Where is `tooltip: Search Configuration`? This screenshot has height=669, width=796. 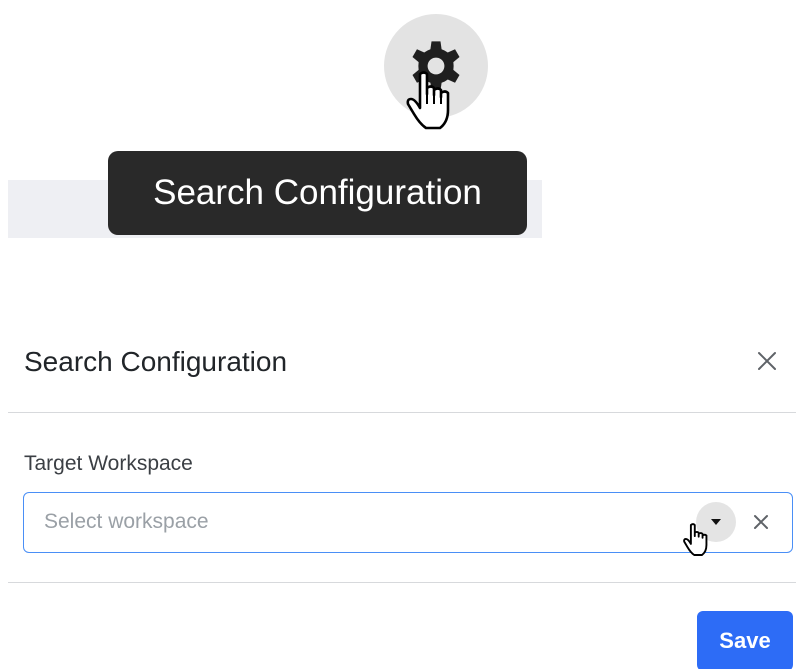
tooltip: Search Configuration is located at coordinates (317, 193).